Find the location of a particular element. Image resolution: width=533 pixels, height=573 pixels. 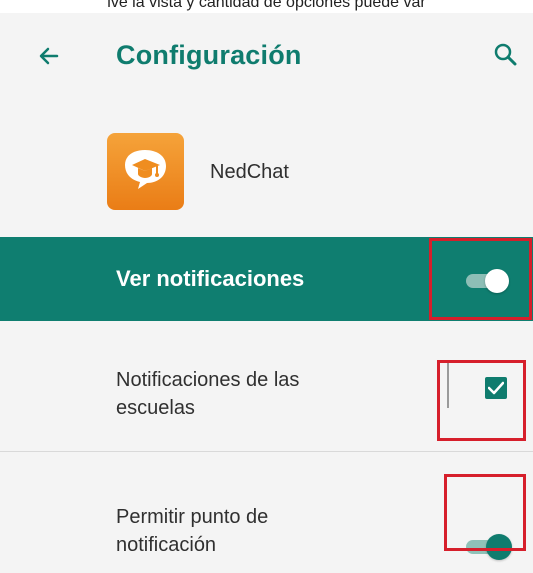

divider is located at coordinates (448, 384).